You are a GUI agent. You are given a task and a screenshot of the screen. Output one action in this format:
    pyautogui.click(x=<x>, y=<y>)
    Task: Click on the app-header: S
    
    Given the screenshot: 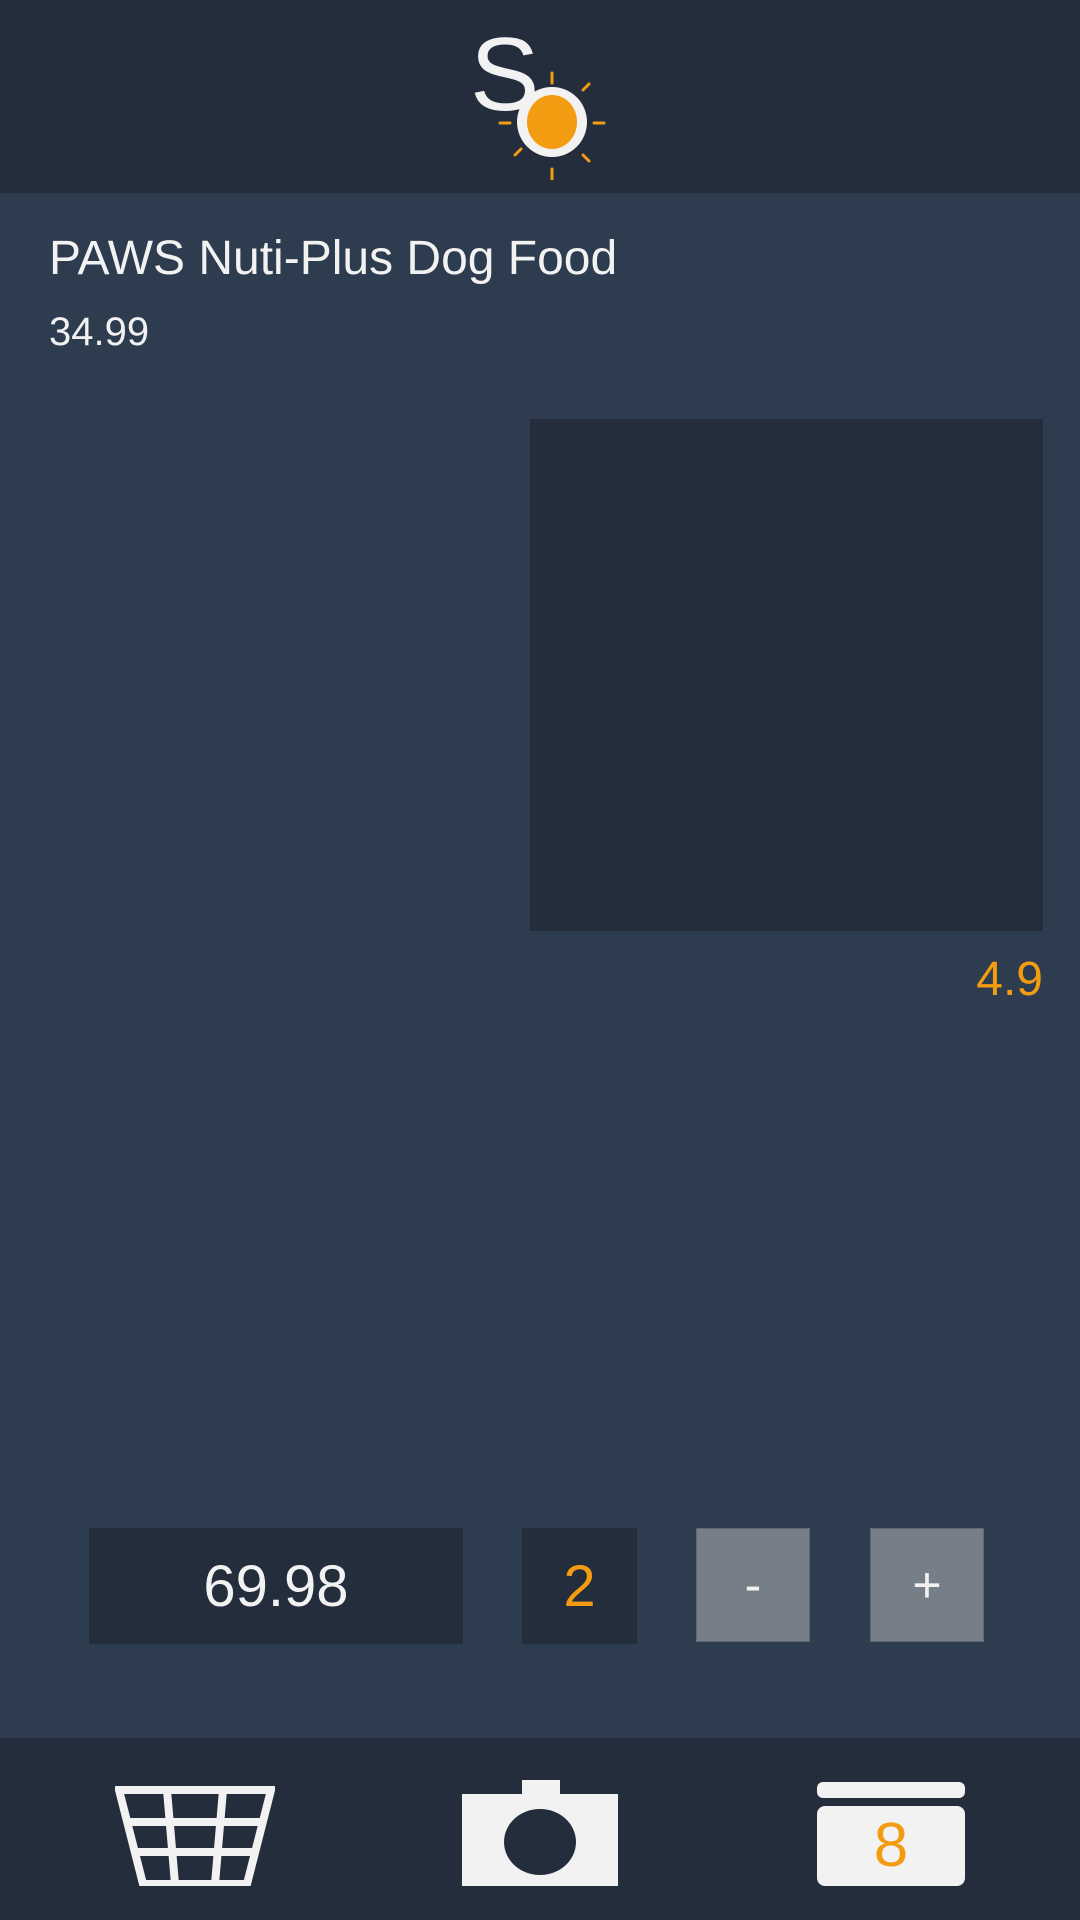 What is the action you would take?
    pyautogui.click(x=540, y=96)
    